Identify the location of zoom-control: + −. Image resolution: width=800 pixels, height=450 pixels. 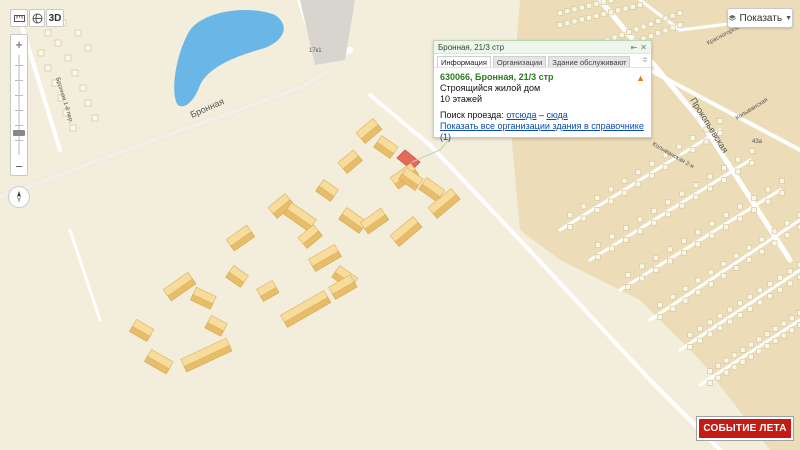
(19, 105).